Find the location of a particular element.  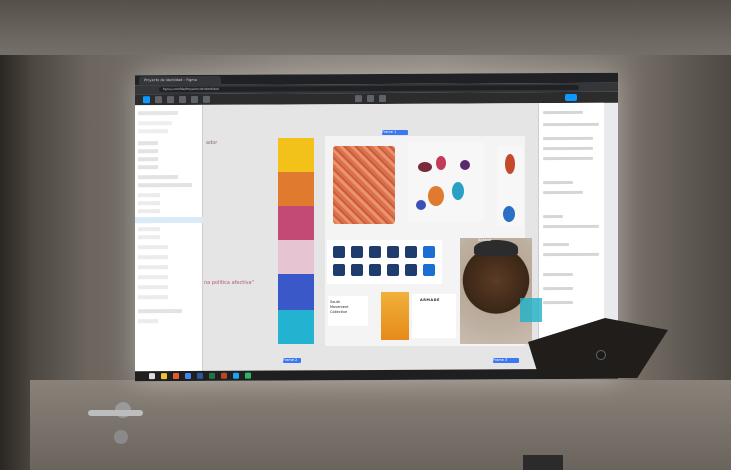

color-palette is located at coordinates (296, 241).